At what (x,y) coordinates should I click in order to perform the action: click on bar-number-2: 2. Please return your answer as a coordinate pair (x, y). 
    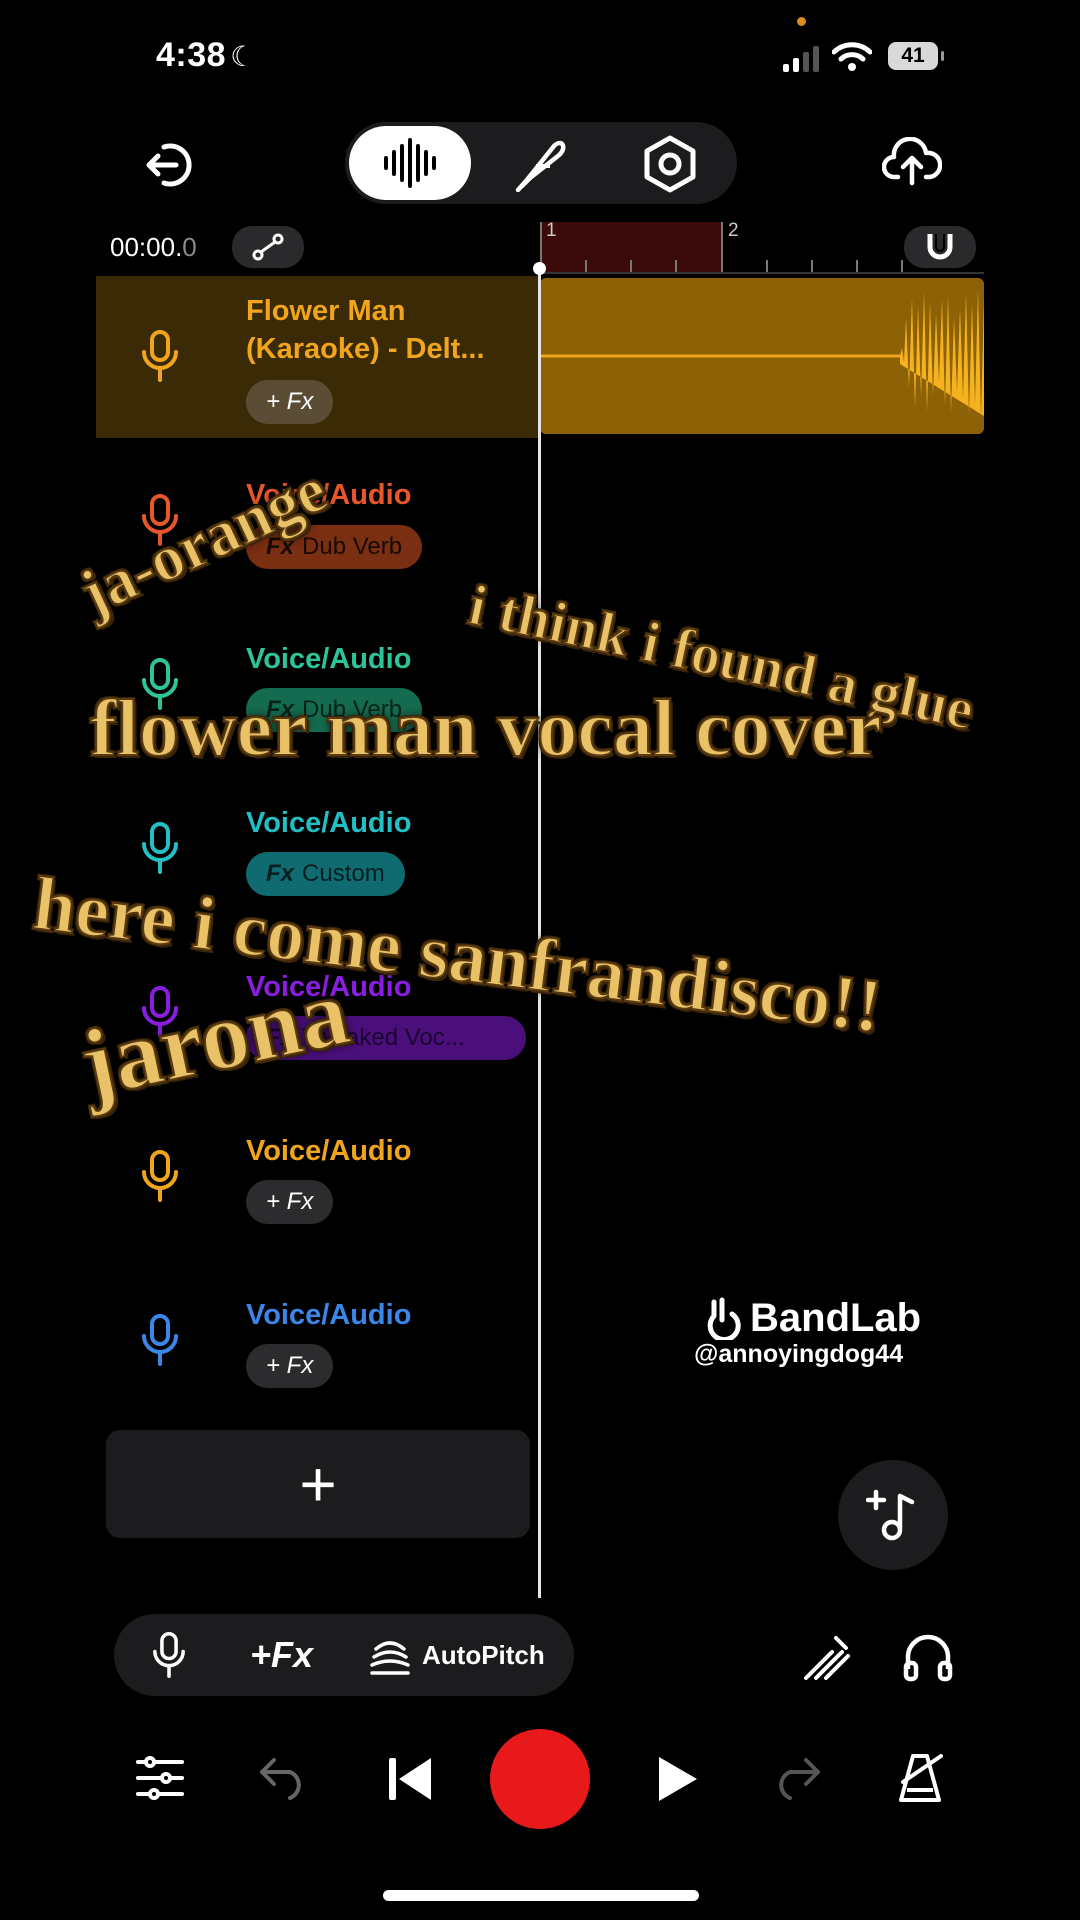
    Looking at the image, I should click on (733, 230).